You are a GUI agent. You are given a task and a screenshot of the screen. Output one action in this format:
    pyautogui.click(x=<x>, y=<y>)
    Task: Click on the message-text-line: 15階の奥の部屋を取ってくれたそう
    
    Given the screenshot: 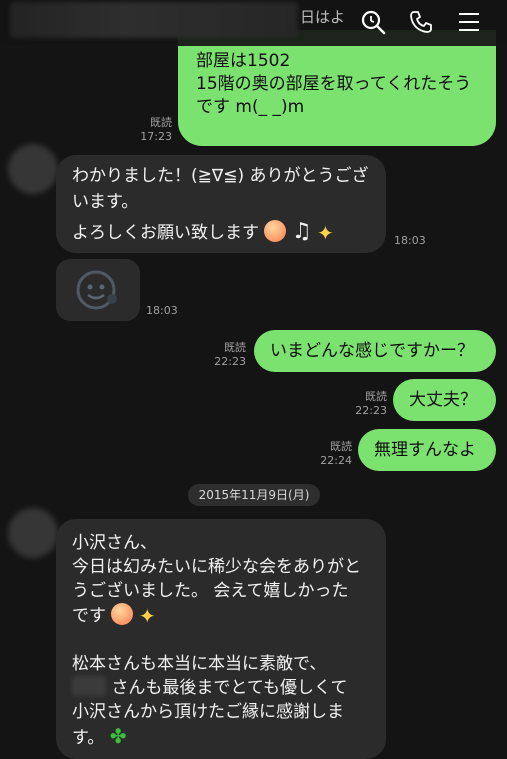 What is the action you would take?
    pyautogui.click(x=334, y=84)
    